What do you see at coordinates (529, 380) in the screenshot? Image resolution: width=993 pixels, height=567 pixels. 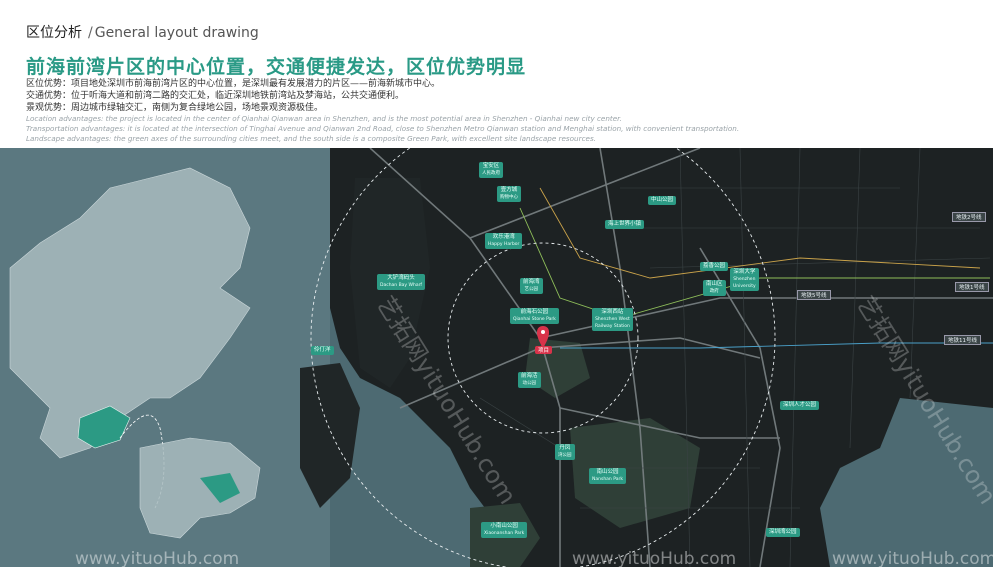 I see `label-qianhai-activity-park: 前海活 动公园` at bounding box center [529, 380].